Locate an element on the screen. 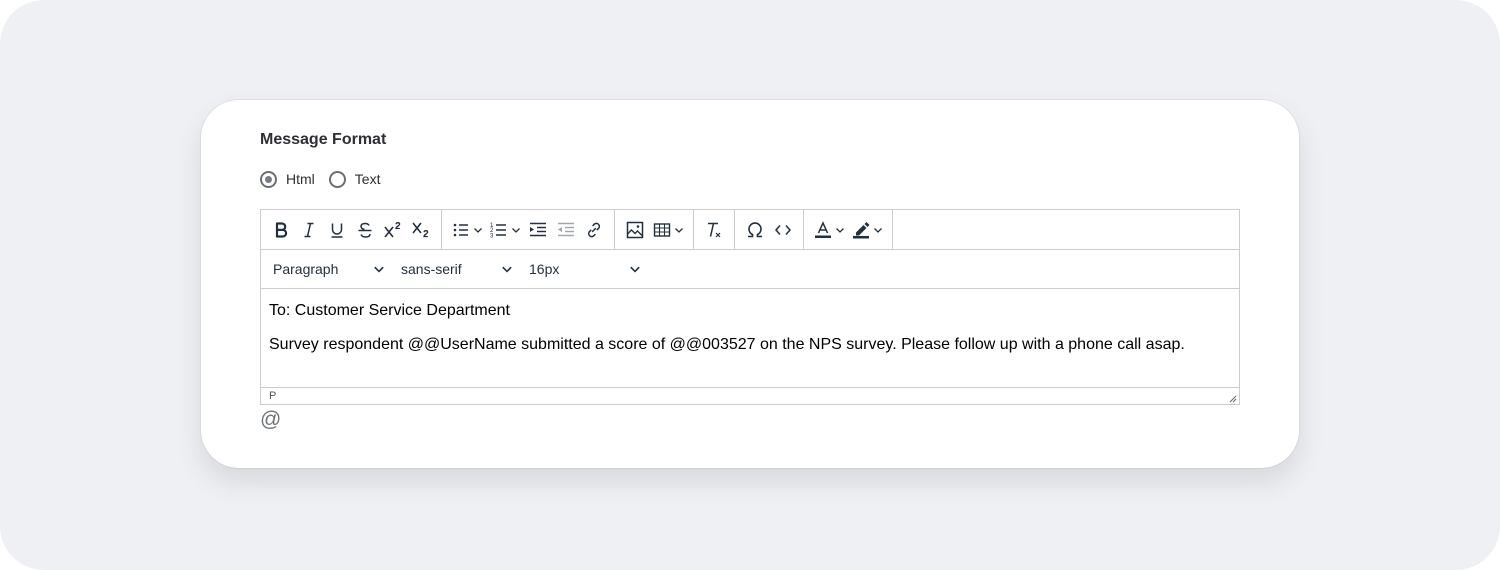 The image size is (1500, 570). toolbar-group-colors is located at coordinates (848, 229).